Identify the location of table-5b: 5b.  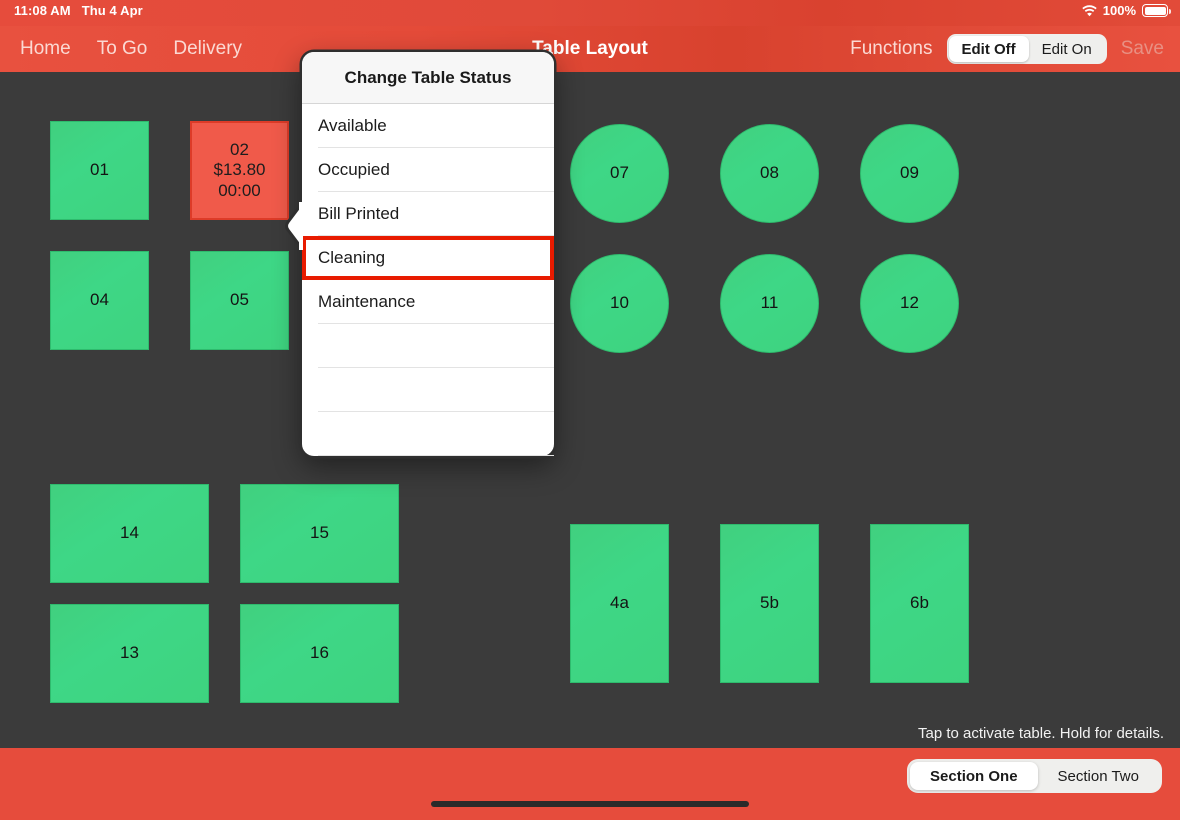
(769, 603).